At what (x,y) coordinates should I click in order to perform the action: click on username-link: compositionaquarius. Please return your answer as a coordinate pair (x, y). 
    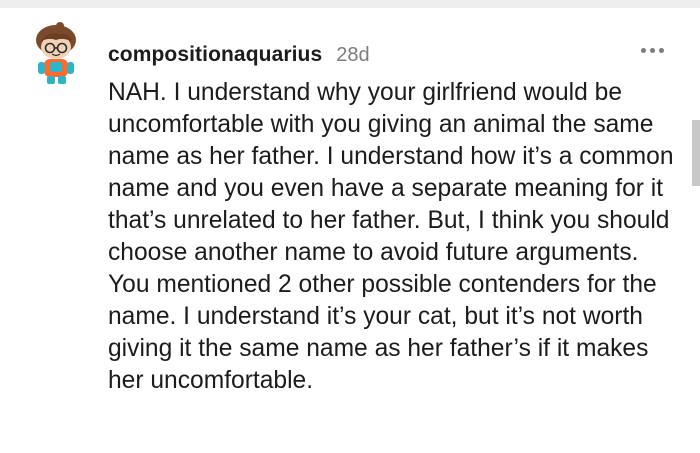
    Looking at the image, I should click on (215, 55).